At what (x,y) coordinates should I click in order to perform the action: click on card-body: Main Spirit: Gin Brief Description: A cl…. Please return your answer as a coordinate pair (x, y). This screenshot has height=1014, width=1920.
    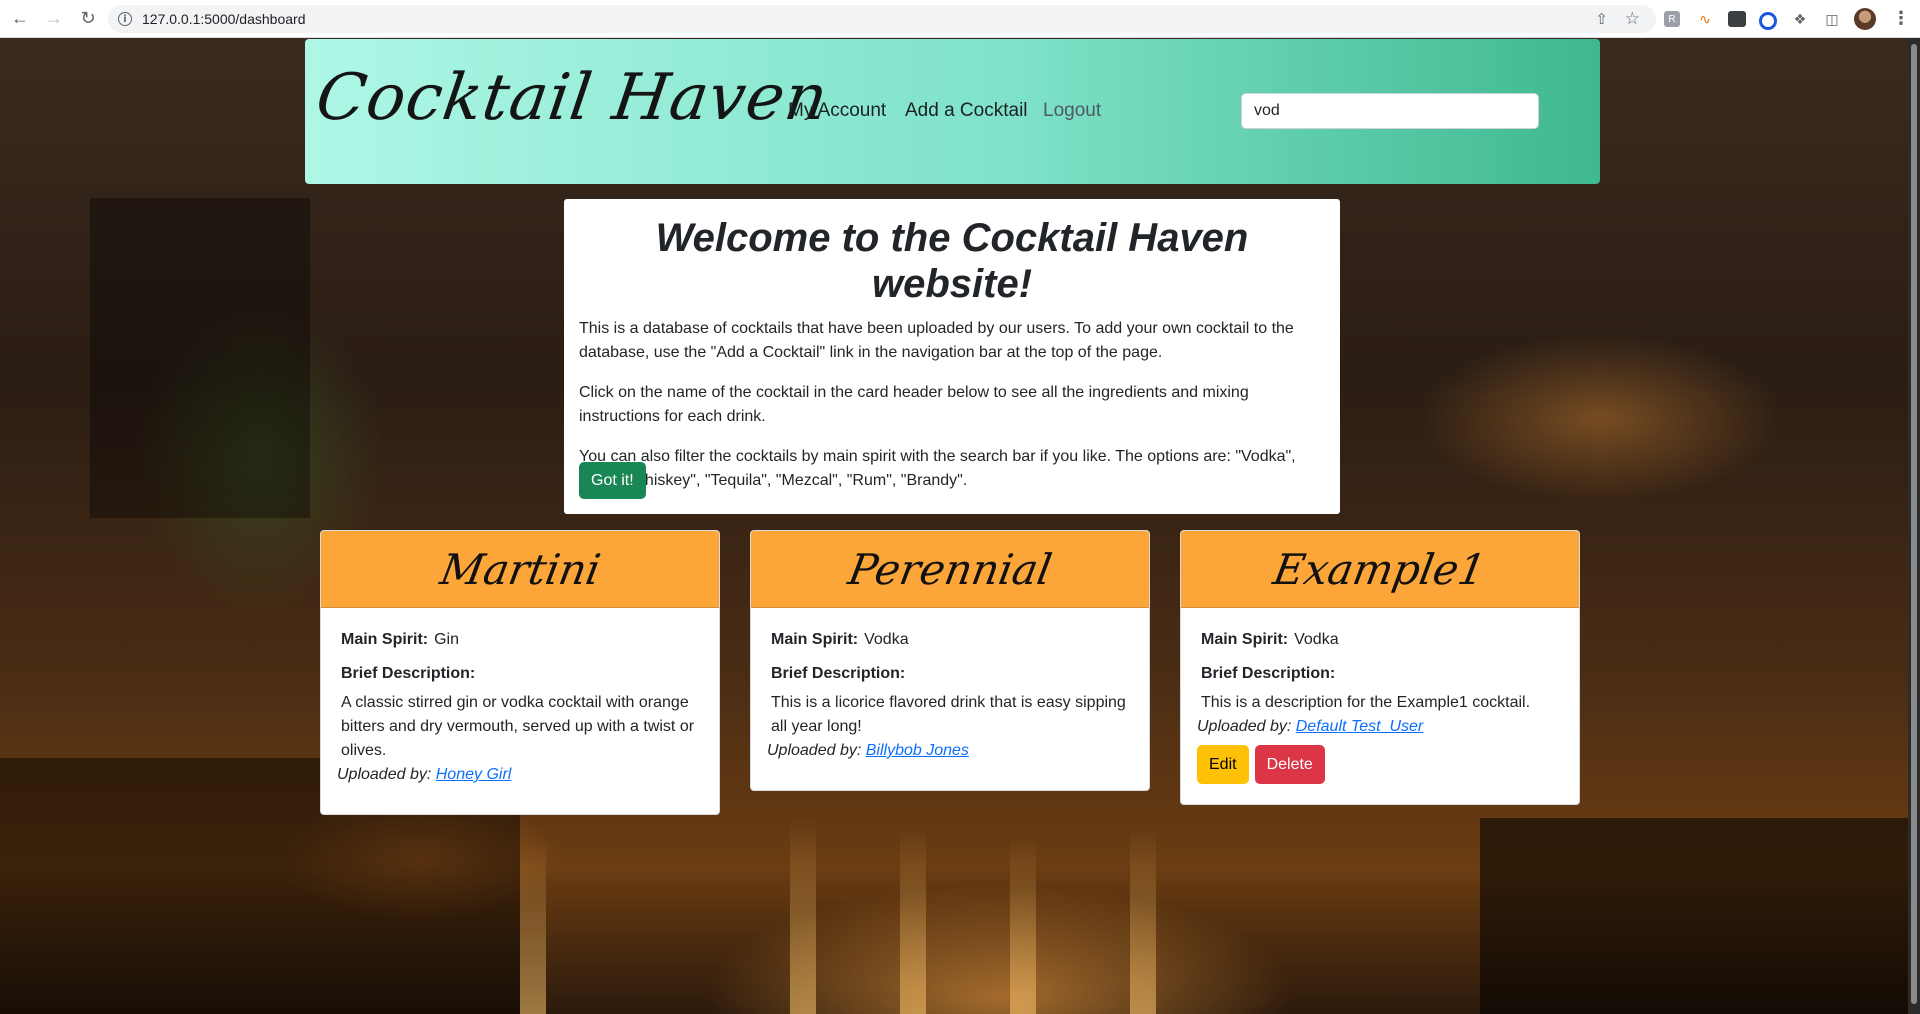
    Looking at the image, I should click on (520, 685).